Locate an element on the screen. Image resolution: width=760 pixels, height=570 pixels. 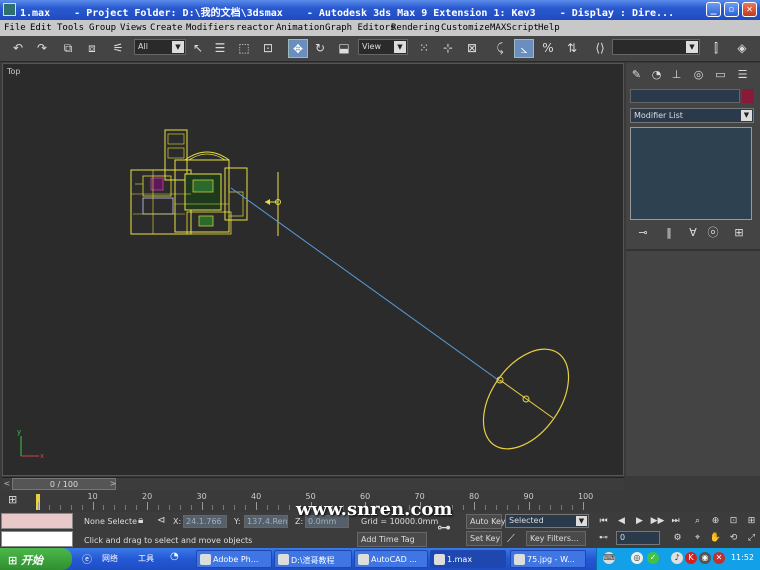
spinner-snap-icon: ⇅ is located at coordinates (572, 48).